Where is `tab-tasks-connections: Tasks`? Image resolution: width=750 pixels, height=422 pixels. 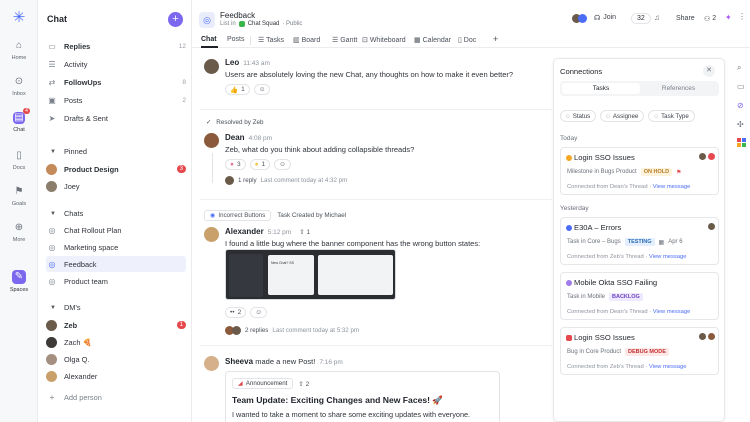
tab-tasks-connections: Tasks is located at coordinates (601, 88).